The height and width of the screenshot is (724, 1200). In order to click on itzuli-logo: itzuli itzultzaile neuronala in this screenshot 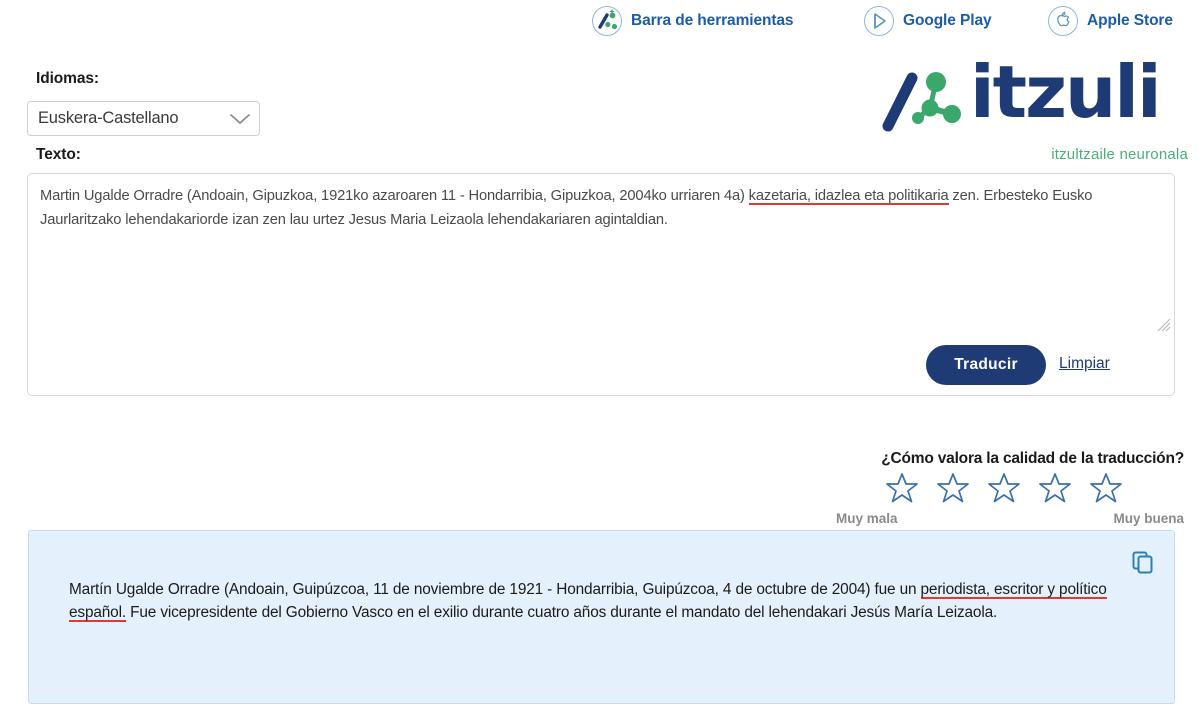, I will do `click(1034, 106)`.